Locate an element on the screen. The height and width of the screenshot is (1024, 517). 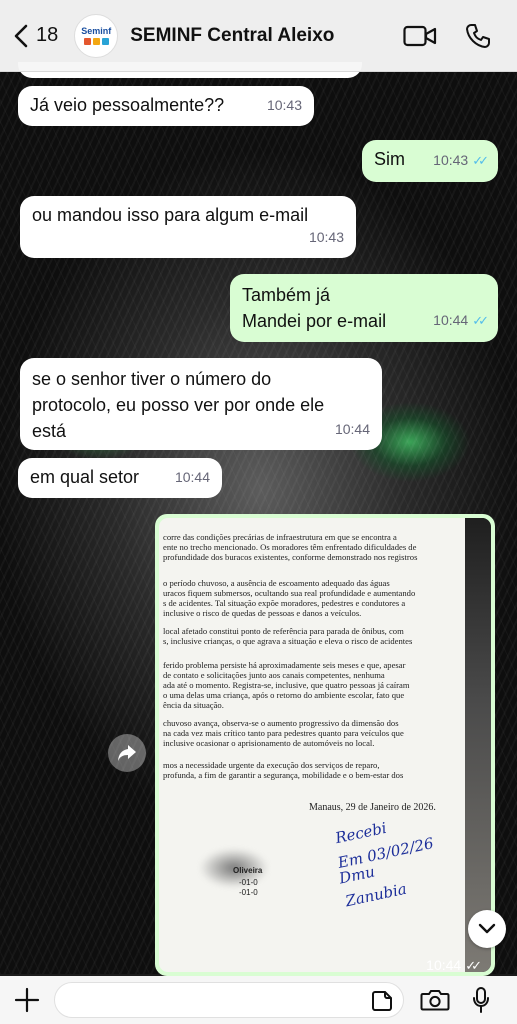
message-input is located at coordinates (229, 1000).